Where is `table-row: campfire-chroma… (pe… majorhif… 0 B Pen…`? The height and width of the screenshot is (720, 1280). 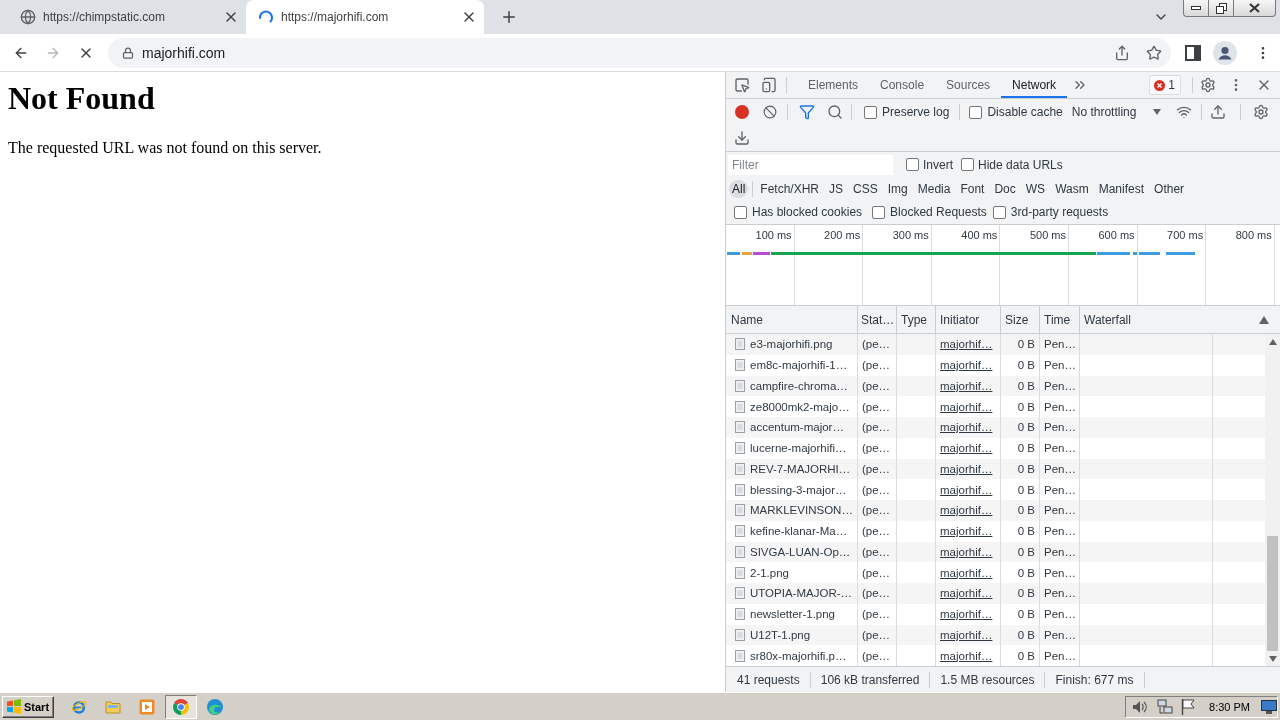 table-row: campfire-chroma… (pe… majorhif… 0 B Pen… is located at coordinates (995, 386).